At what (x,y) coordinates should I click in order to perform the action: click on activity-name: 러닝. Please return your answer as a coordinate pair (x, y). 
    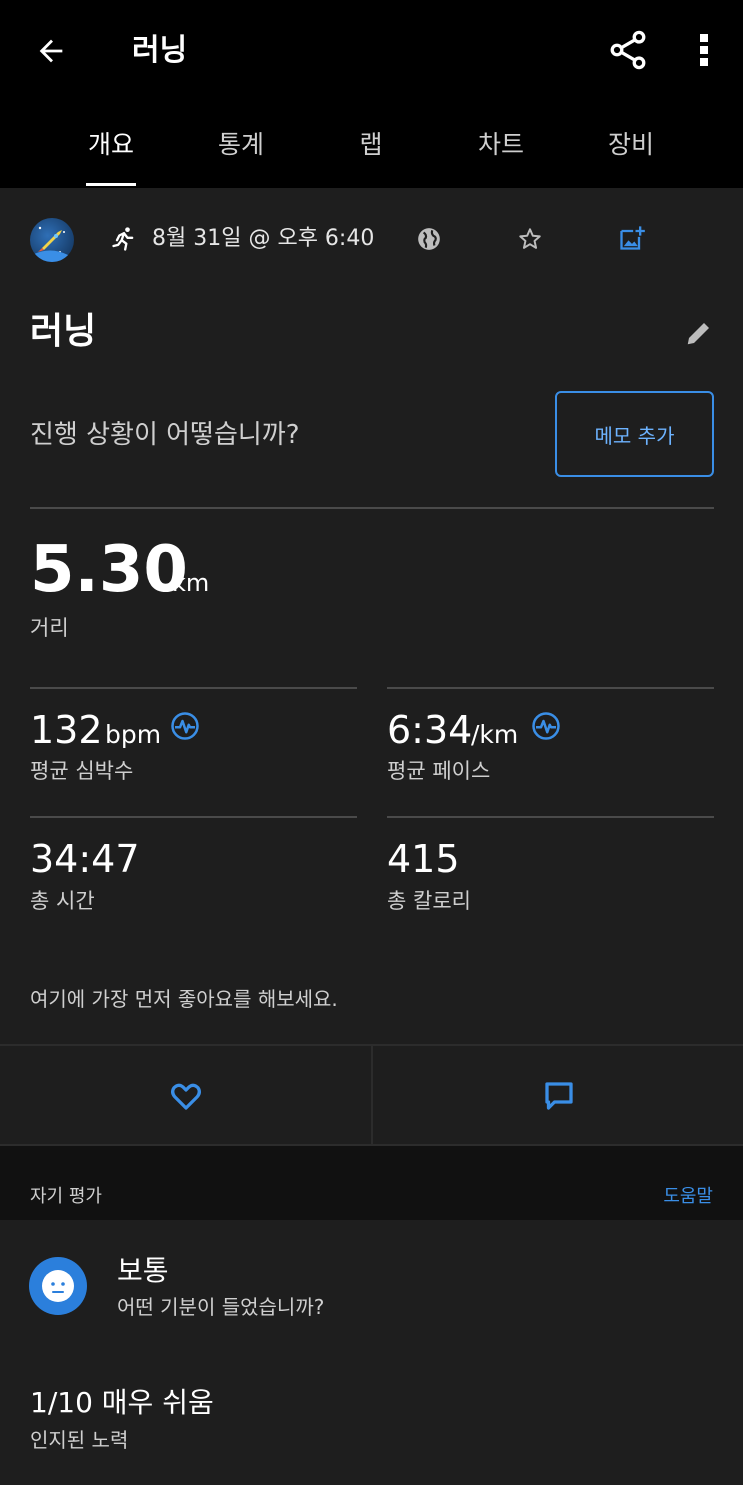
    Looking at the image, I should click on (63, 331).